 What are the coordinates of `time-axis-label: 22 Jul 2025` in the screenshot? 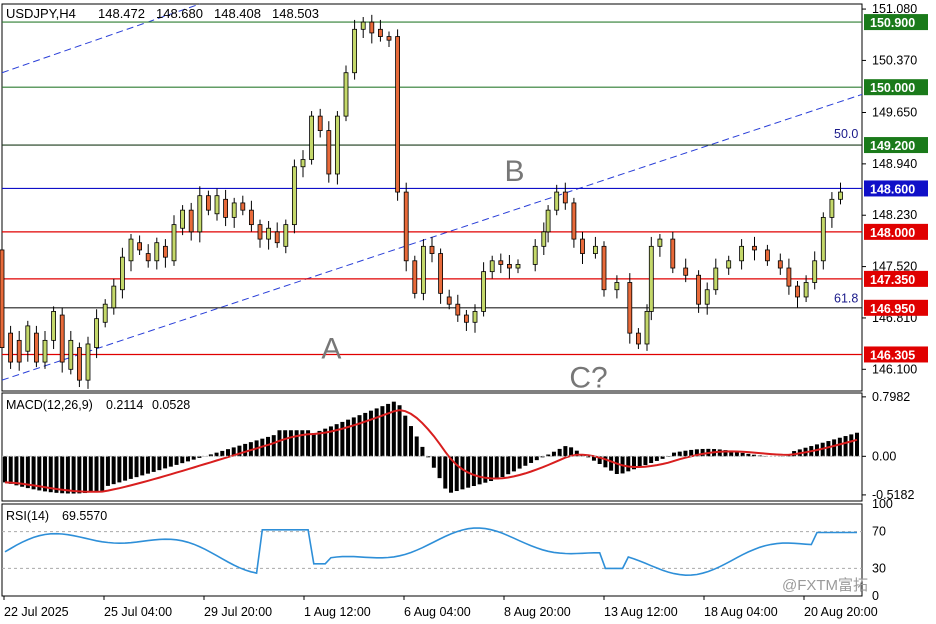 It's located at (36, 612).